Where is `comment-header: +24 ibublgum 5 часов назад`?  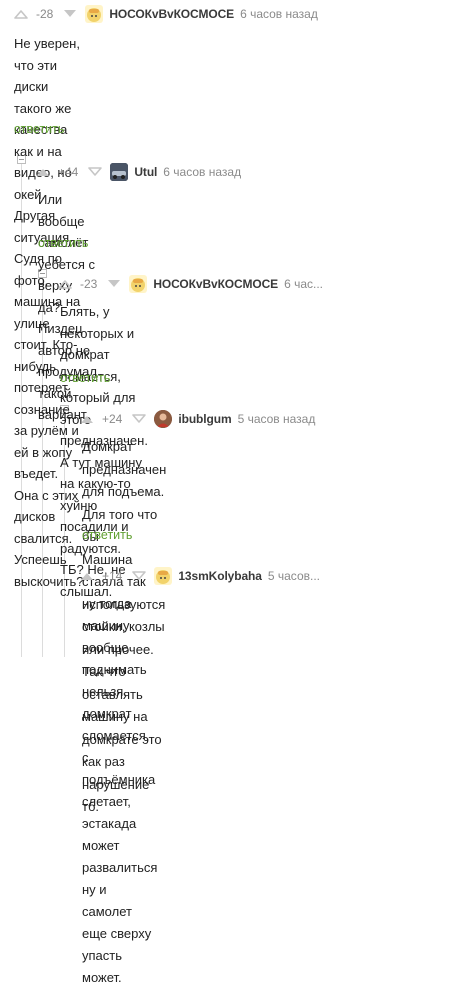
comment-header: +24 ibublgum 5 часов назад is located at coordinates (197, 419).